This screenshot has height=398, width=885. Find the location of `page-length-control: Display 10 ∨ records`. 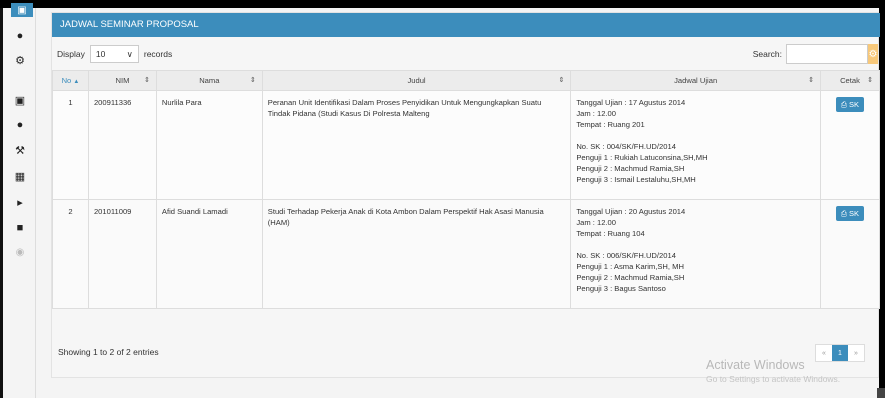

page-length-control: Display 10 ∨ records is located at coordinates (114, 54).